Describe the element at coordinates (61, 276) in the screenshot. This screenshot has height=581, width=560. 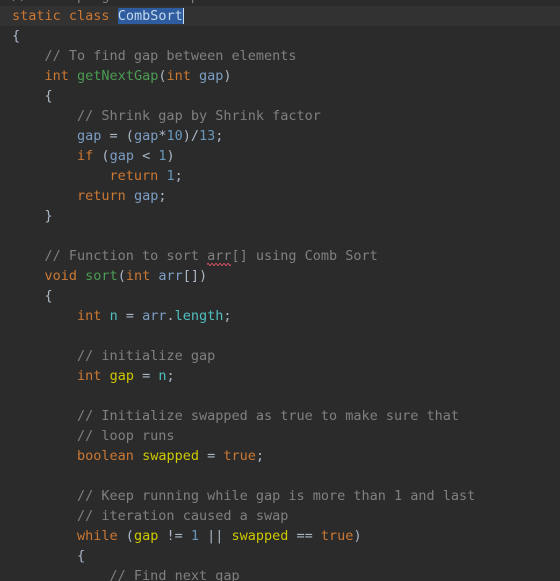
I see `keyword-token: void` at that location.